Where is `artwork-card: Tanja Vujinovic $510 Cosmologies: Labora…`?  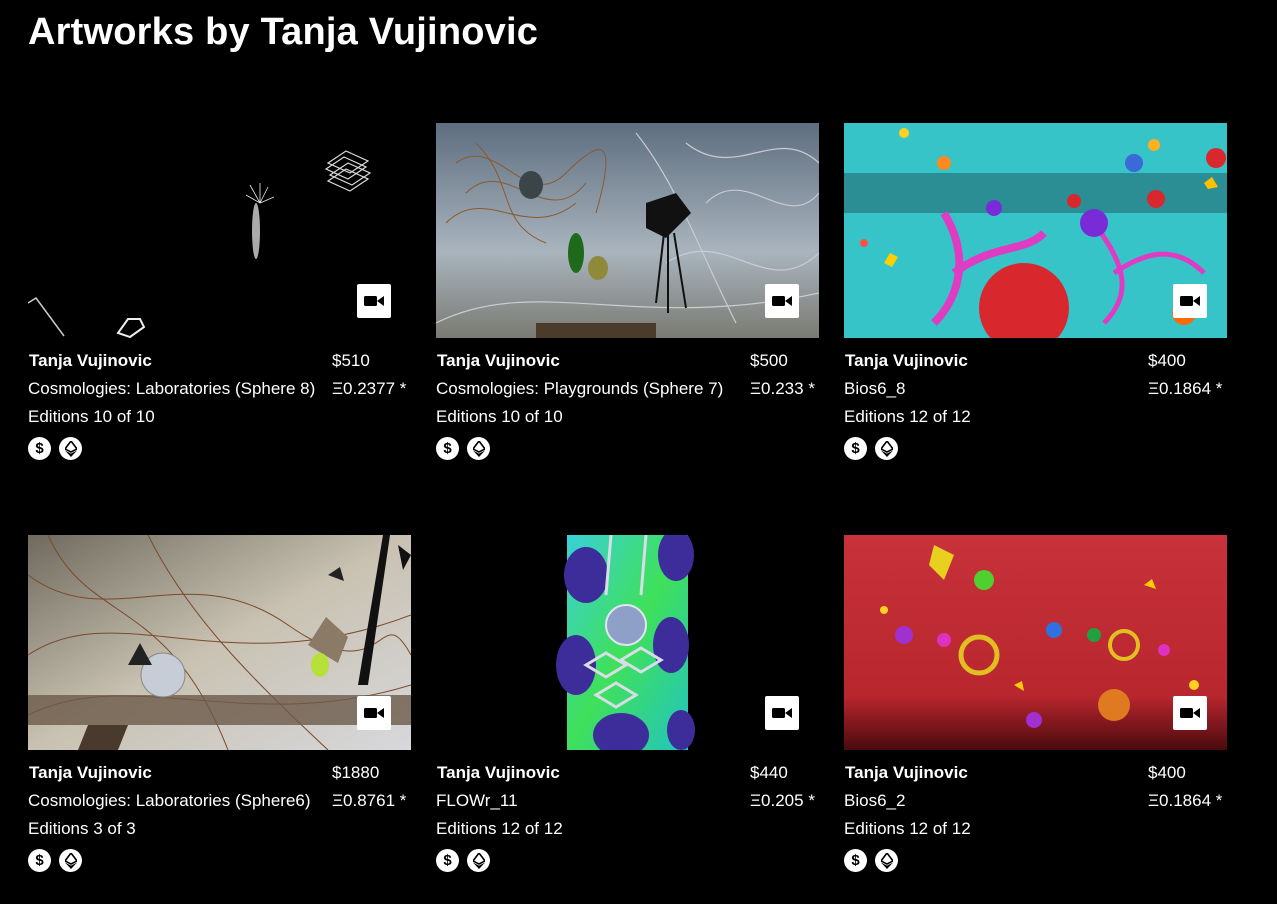 artwork-card: Tanja Vujinovic $510 Cosmologies: Labora… is located at coordinates (219, 295).